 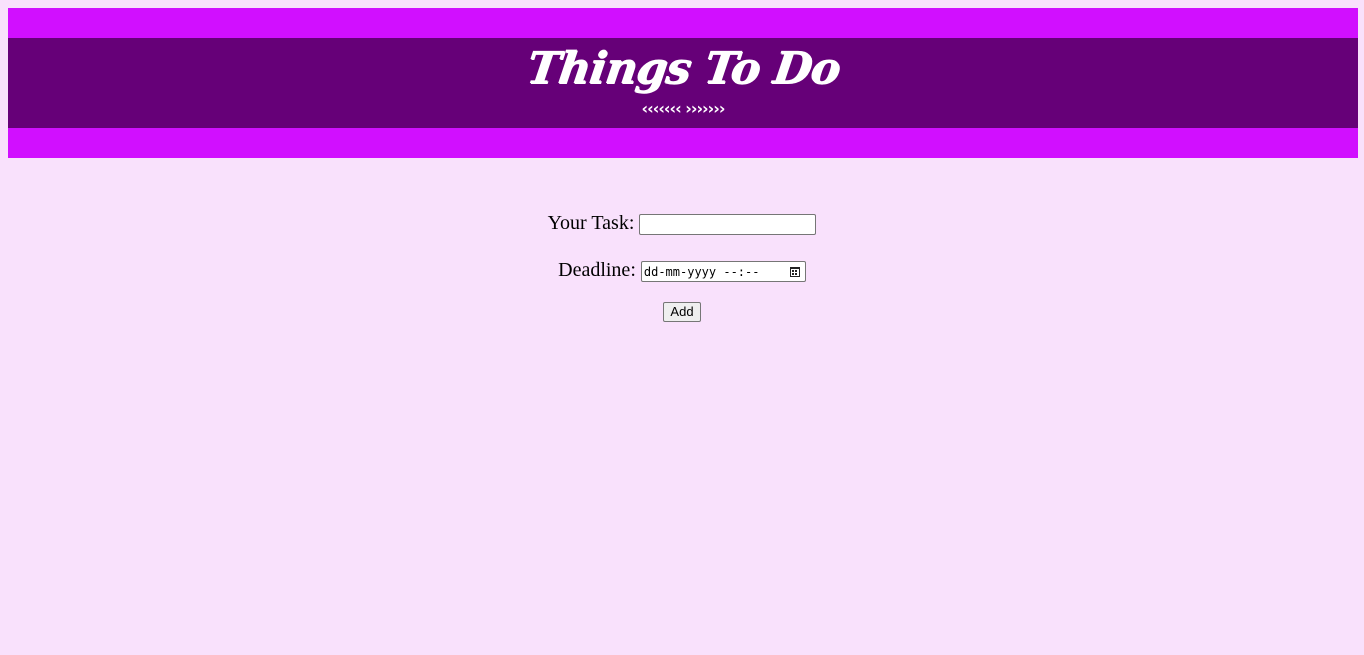 I want to click on add-row: Add, so click(x=682, y=312).